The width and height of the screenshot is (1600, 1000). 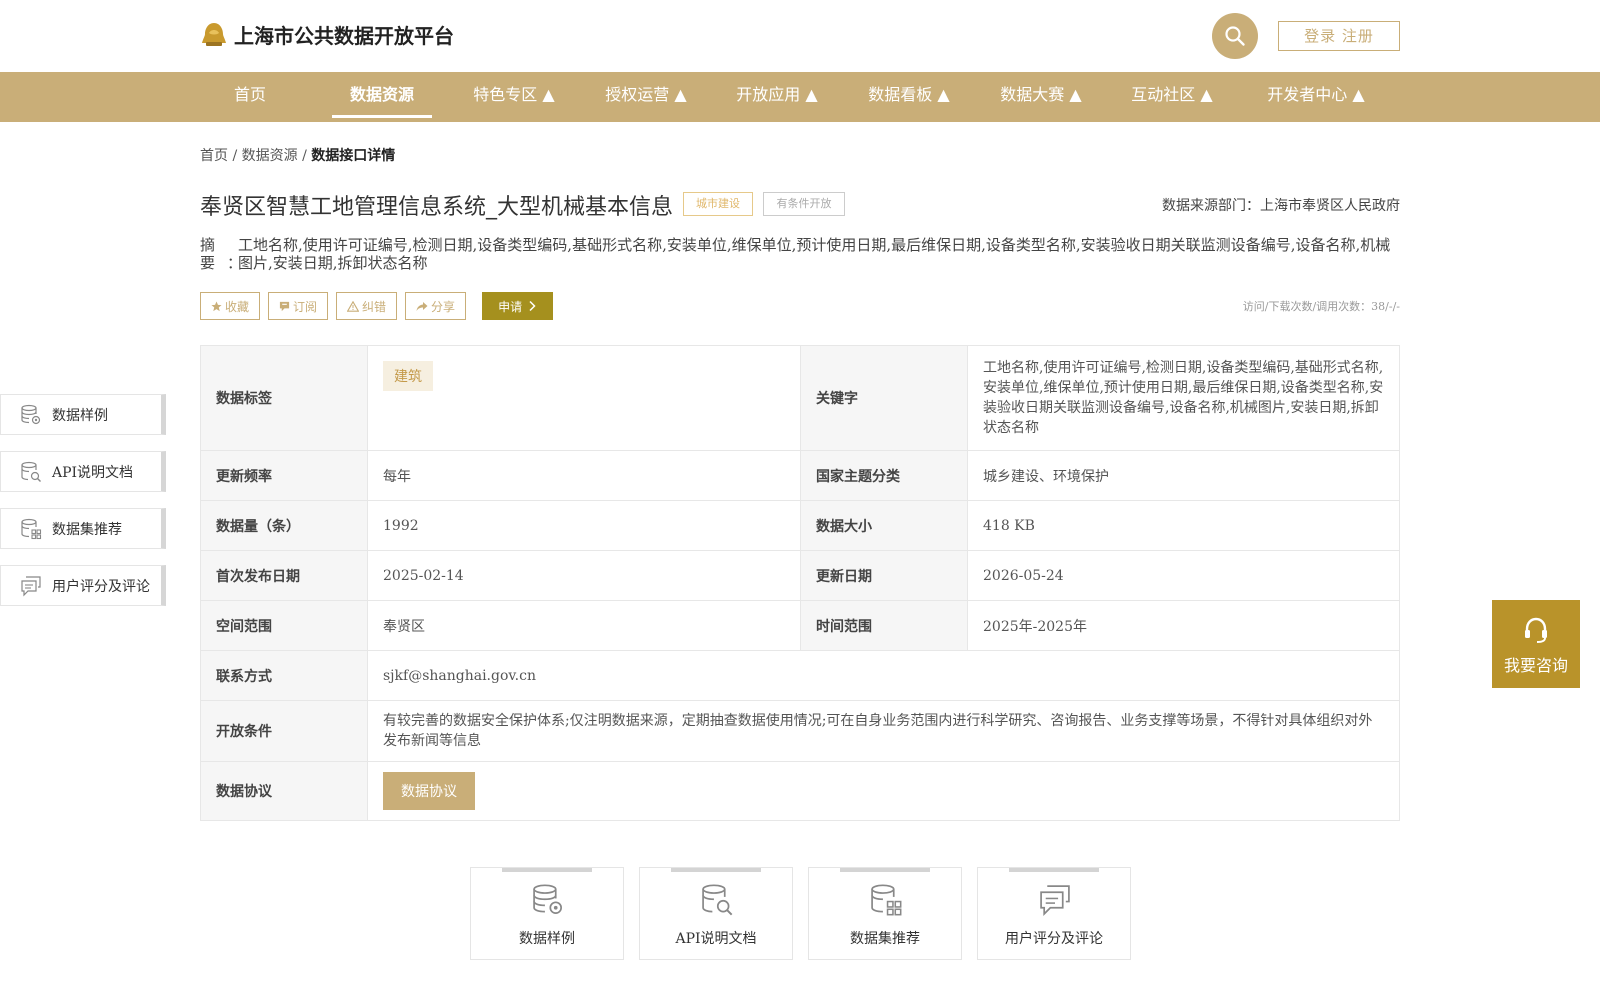 What do you see at coordinates (1536, 644) in the screenshot?
I see `consult-button: 我要咨询` at bounding box center [1536, 644].